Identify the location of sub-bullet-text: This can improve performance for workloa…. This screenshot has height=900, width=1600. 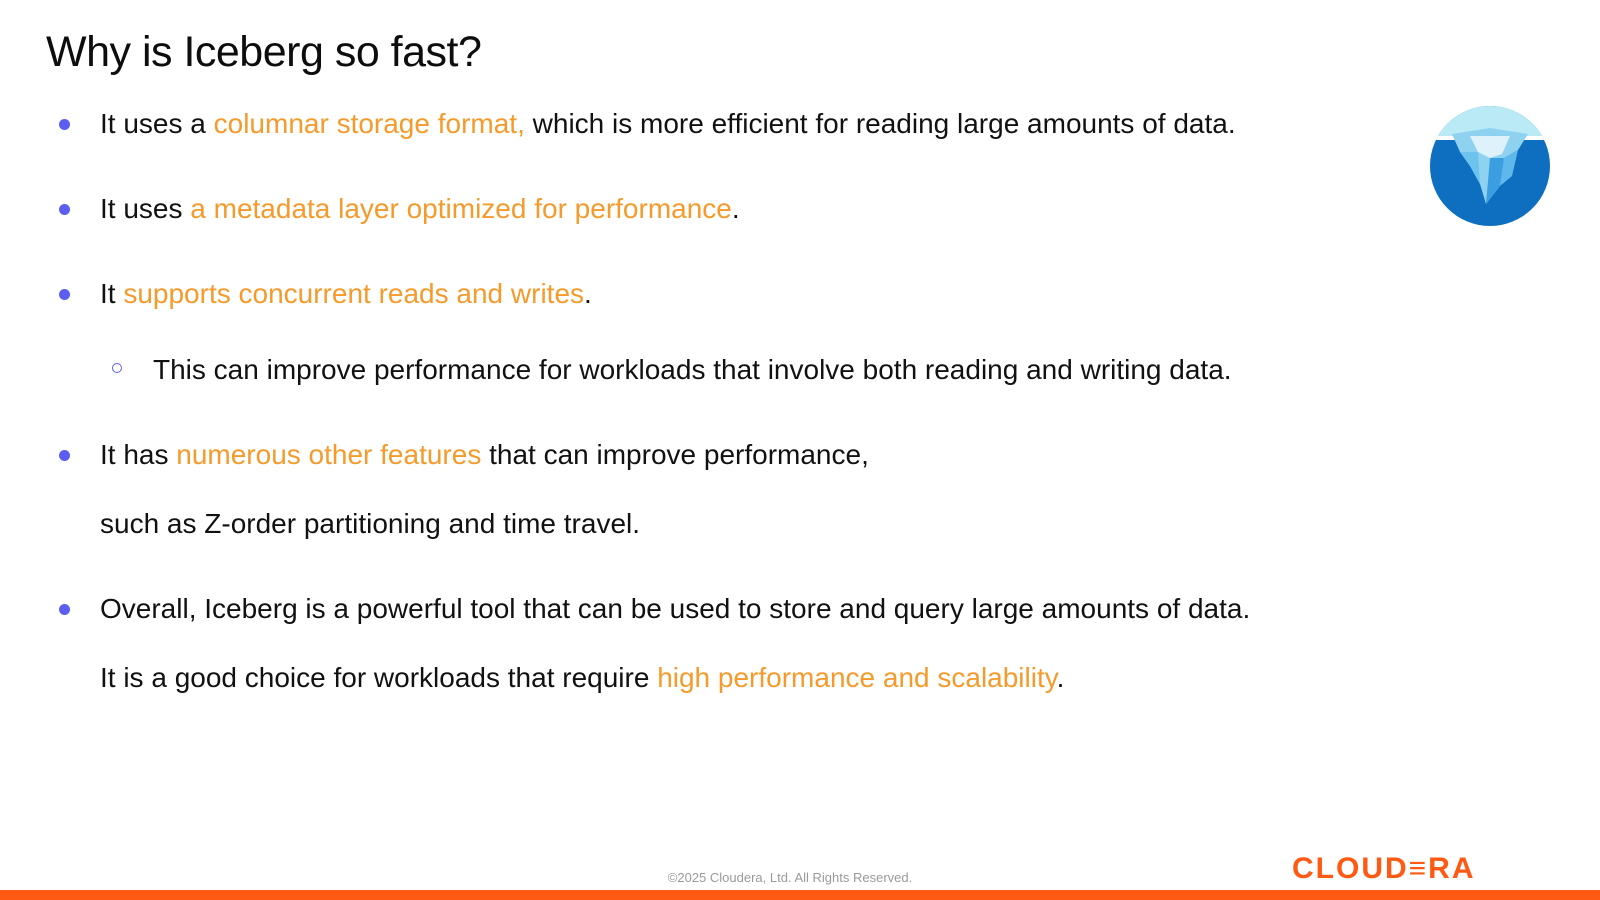
(692, 369).